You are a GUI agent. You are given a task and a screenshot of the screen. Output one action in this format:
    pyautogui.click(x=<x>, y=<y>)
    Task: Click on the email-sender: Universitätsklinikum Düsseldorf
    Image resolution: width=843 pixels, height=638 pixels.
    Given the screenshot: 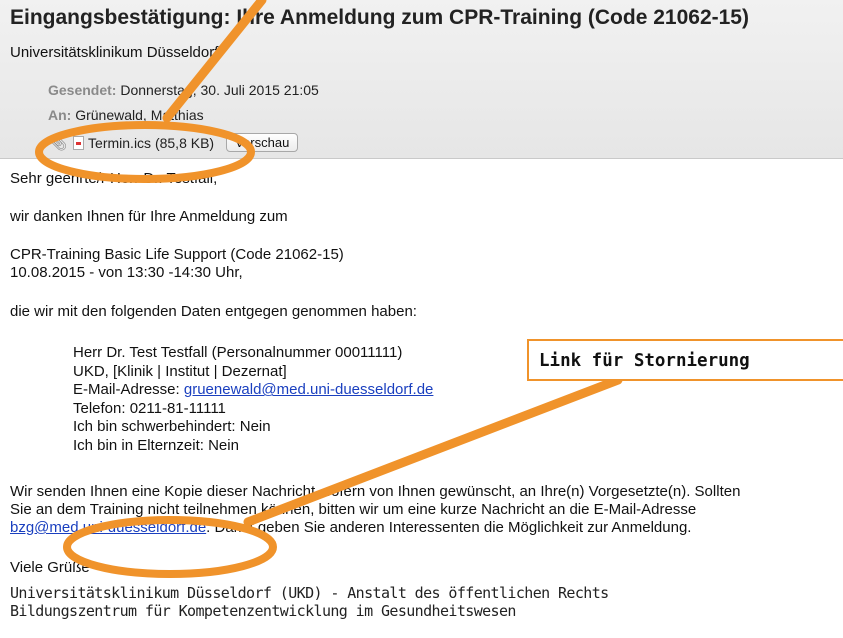 What is the action you would take?
    pyautogui.click(x=114, y=52)
    